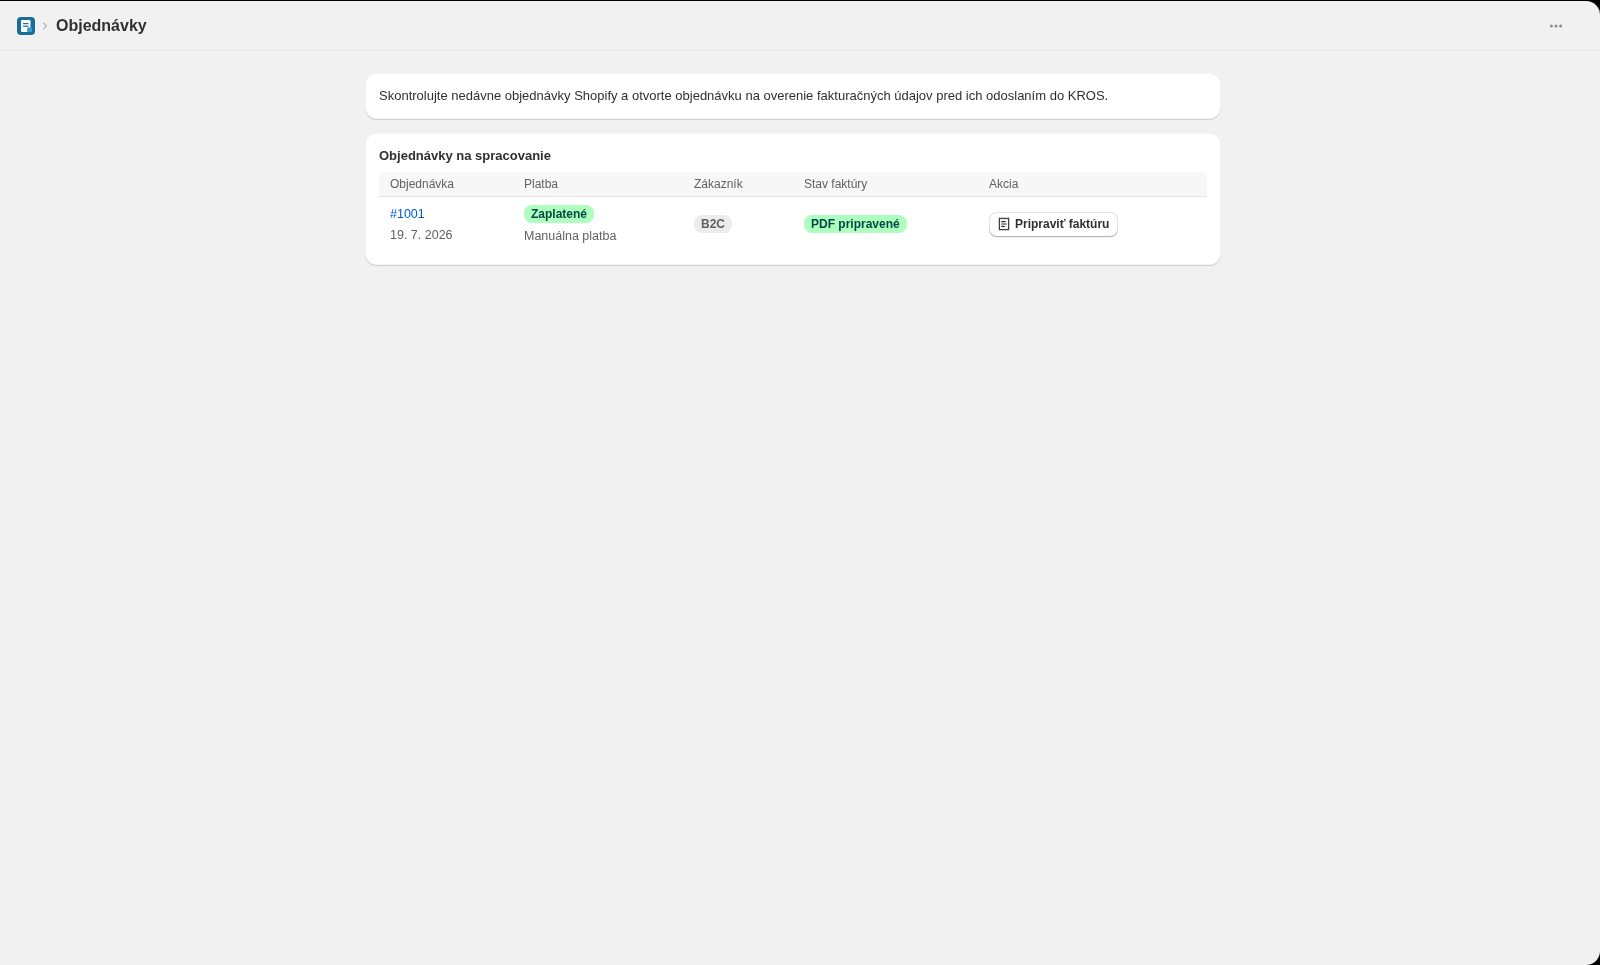 The width and height of the screenshot is (1600, 965). I want to click on customer-type-badge: B2C, so click(713, 224).